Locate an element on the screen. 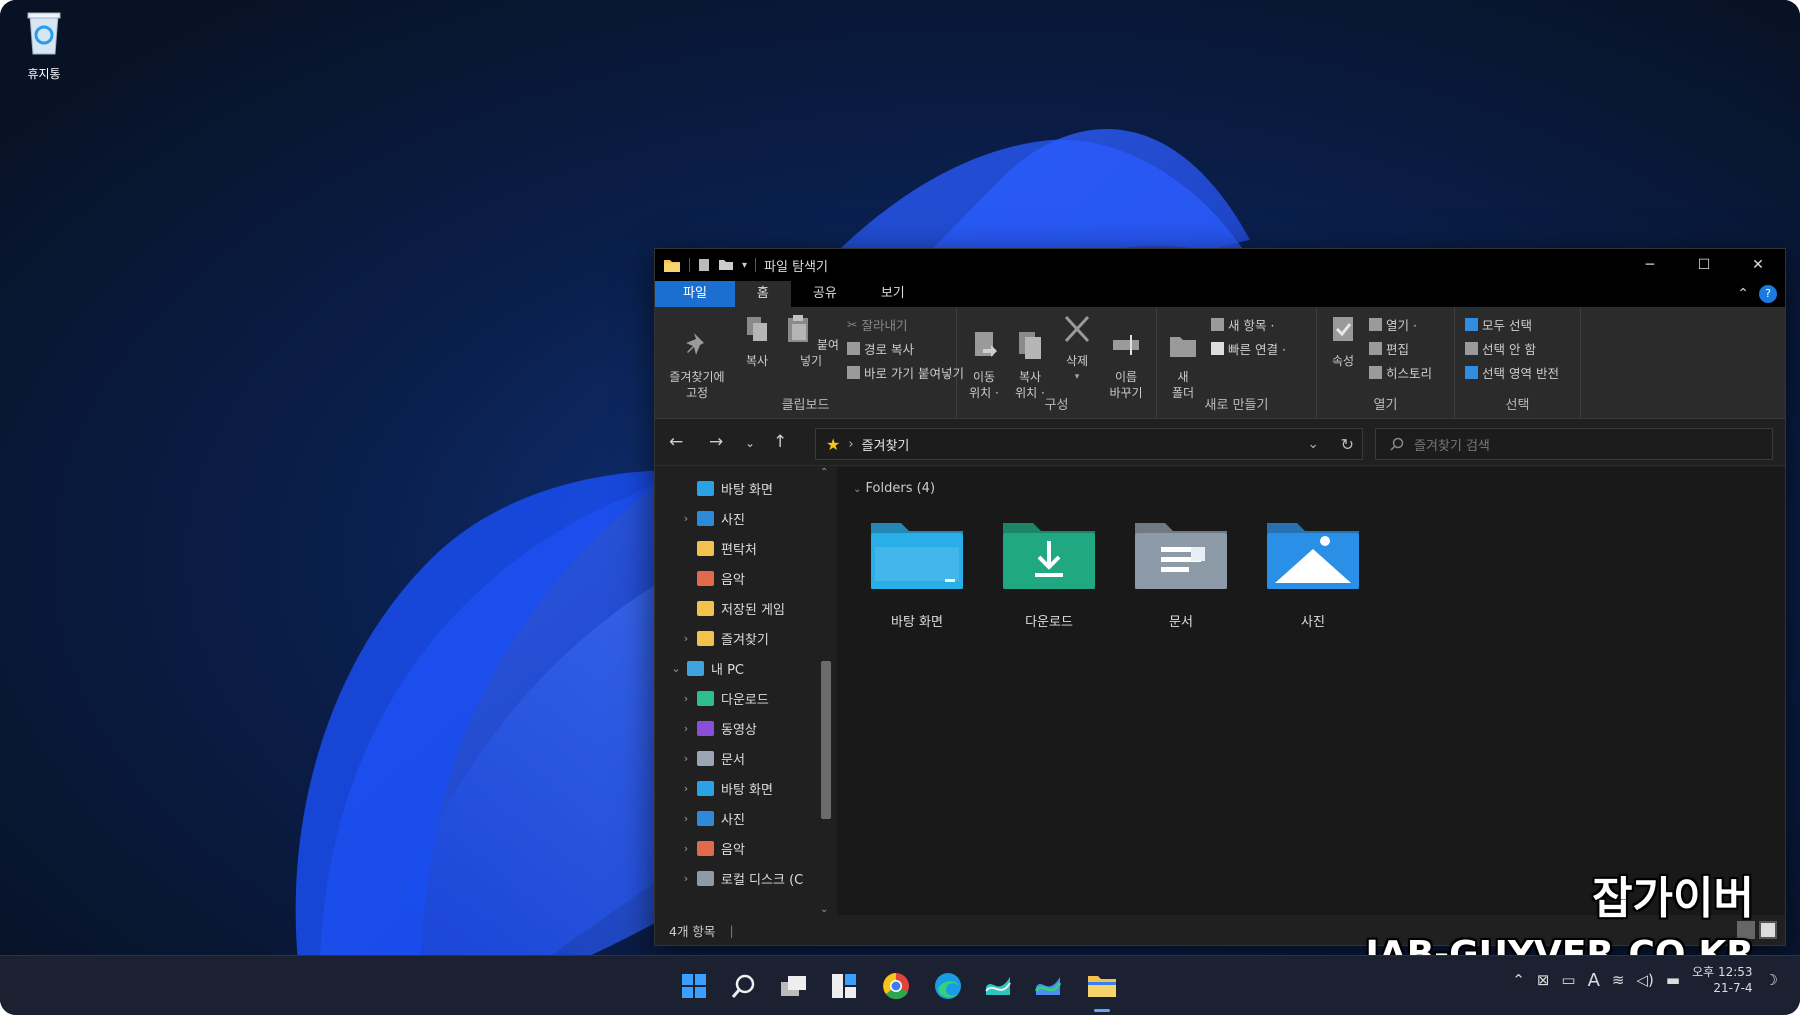 The height and width of the screenshot is (1015, 1800). power-icon: ▬ is located at coordinates (1673, 980).